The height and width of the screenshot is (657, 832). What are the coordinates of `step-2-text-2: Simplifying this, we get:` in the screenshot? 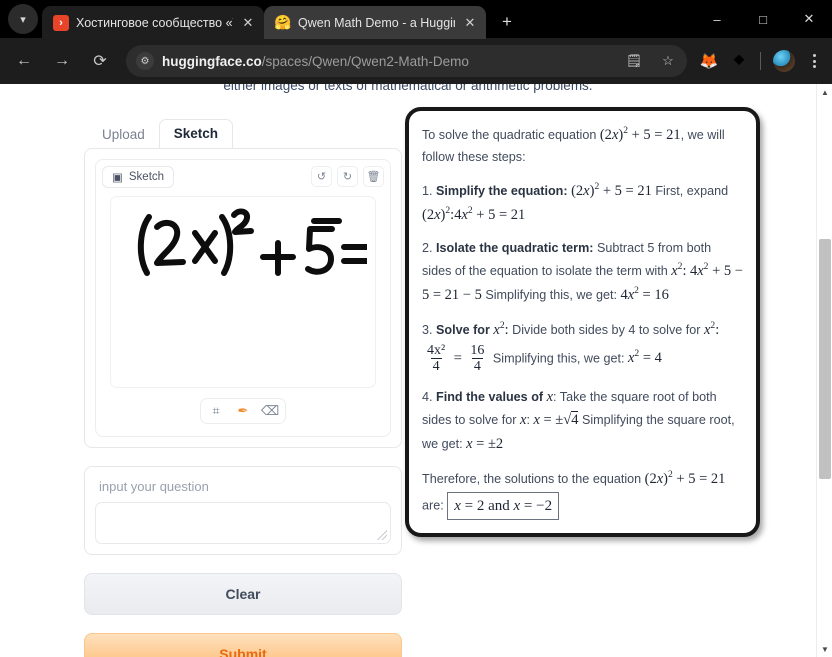 It's located at (551, 294).